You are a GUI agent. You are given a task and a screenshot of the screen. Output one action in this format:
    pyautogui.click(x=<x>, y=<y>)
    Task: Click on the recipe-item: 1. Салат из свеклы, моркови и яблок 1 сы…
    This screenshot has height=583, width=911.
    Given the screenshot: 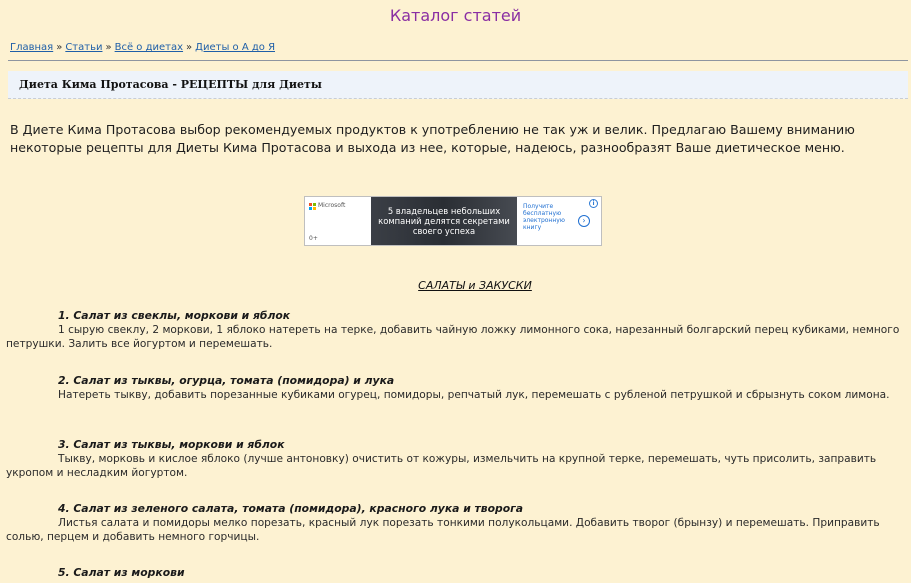 What is the action you would take?
    pyautogui.click(x=456, y=330)
    